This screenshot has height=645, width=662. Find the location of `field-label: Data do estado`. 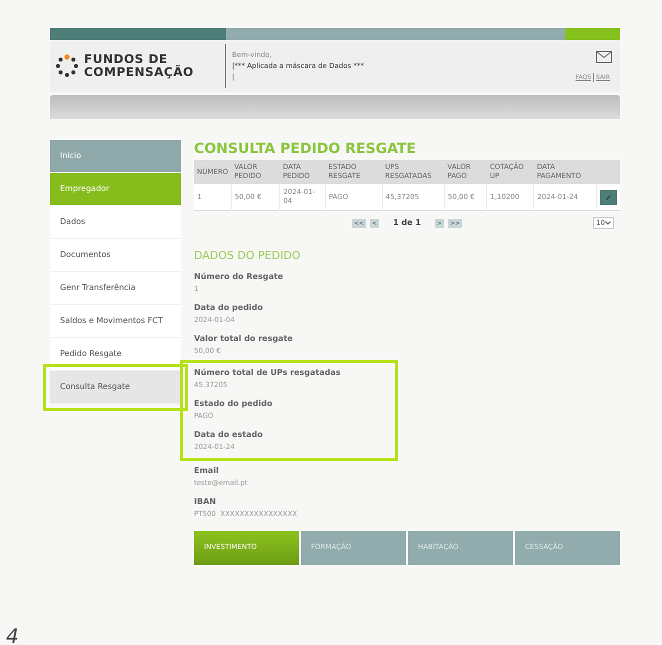

field-label: Data do estado is located at coordinates (229, 434).